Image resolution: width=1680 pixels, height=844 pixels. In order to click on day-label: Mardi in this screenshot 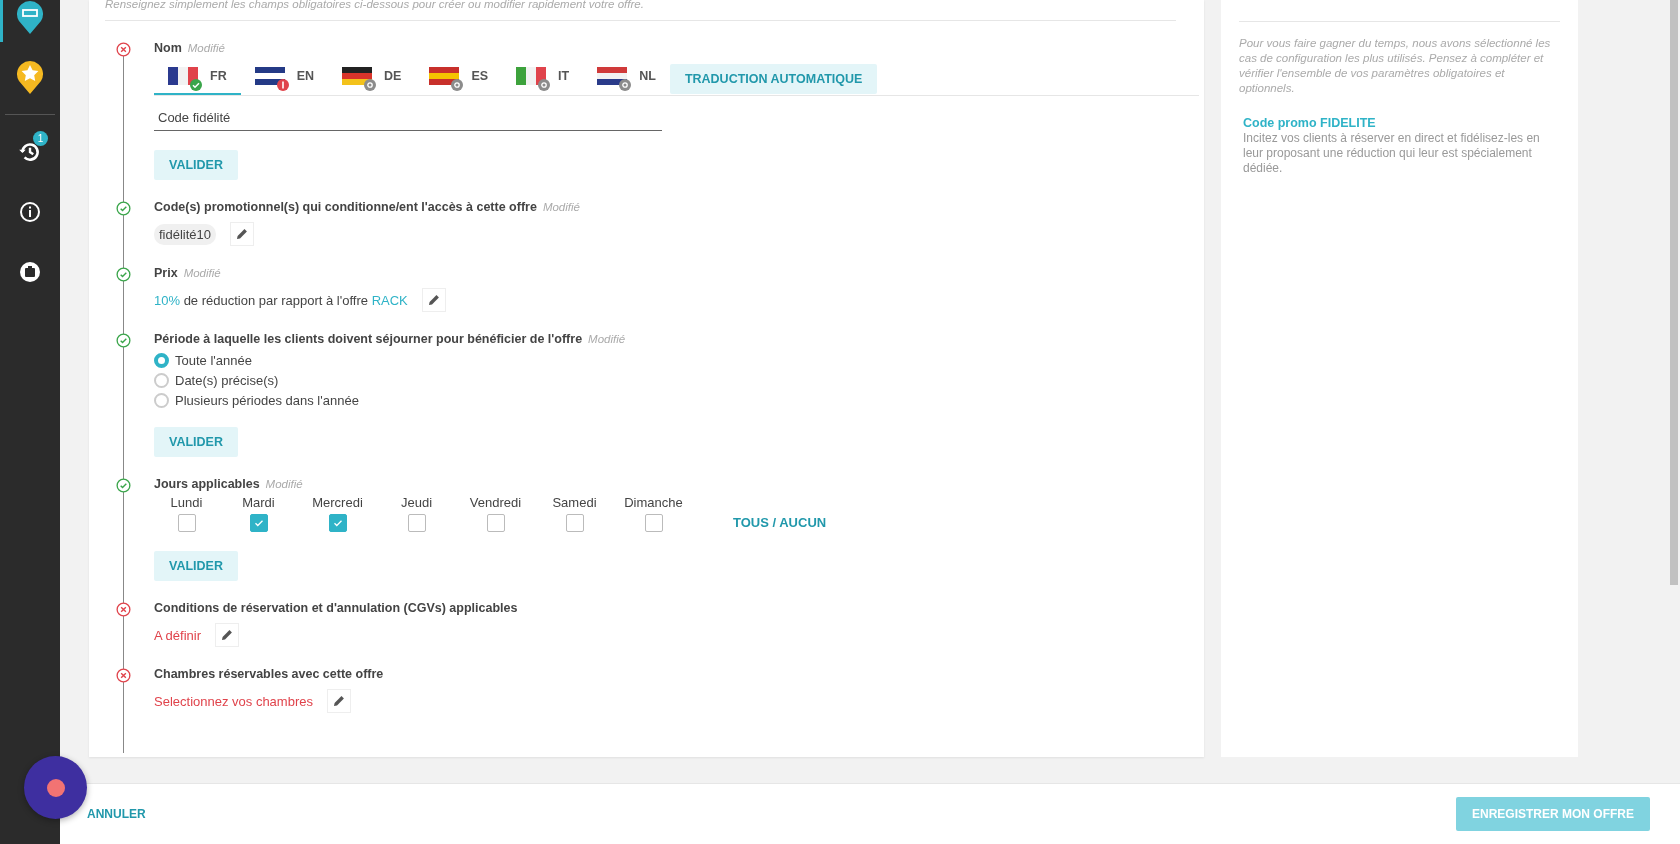, I will do `click(258, 502)`.